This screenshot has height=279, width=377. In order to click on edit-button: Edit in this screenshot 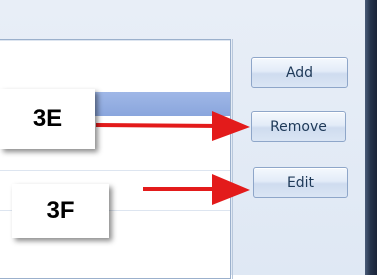, I will do `click(300, 182)`.